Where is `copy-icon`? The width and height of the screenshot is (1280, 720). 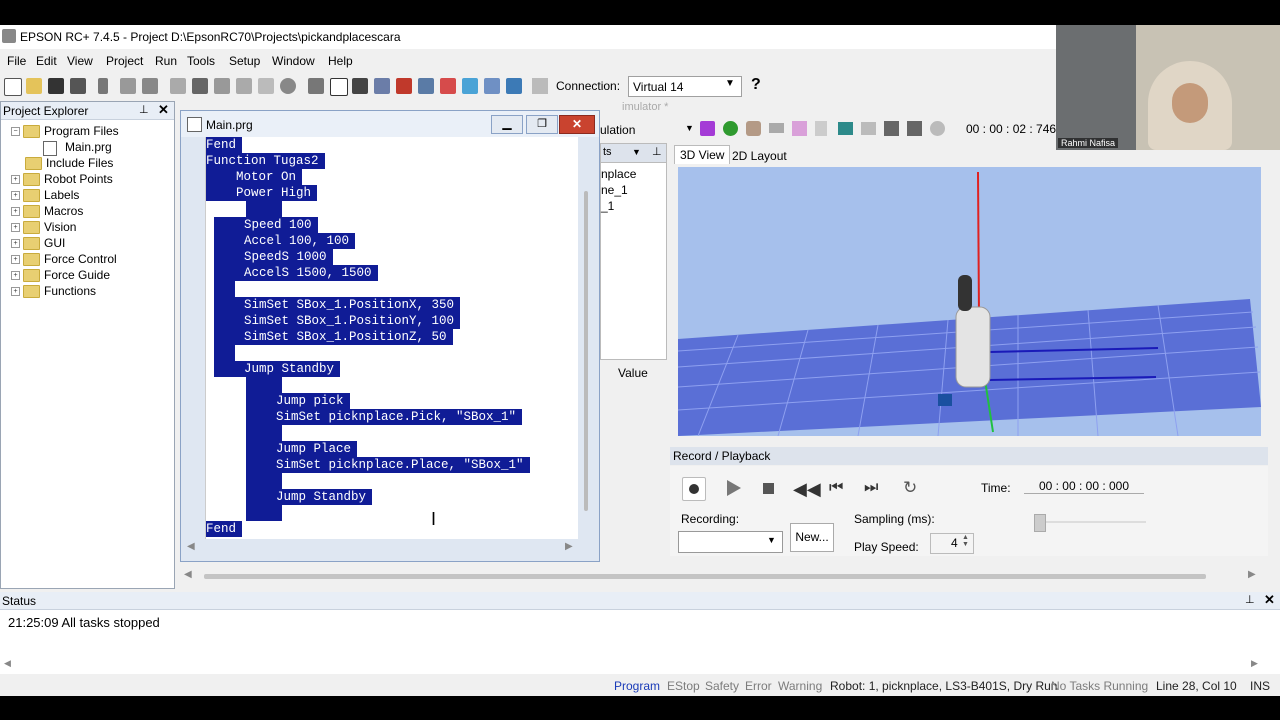 copy-icon is located at coordinates (128, 86).